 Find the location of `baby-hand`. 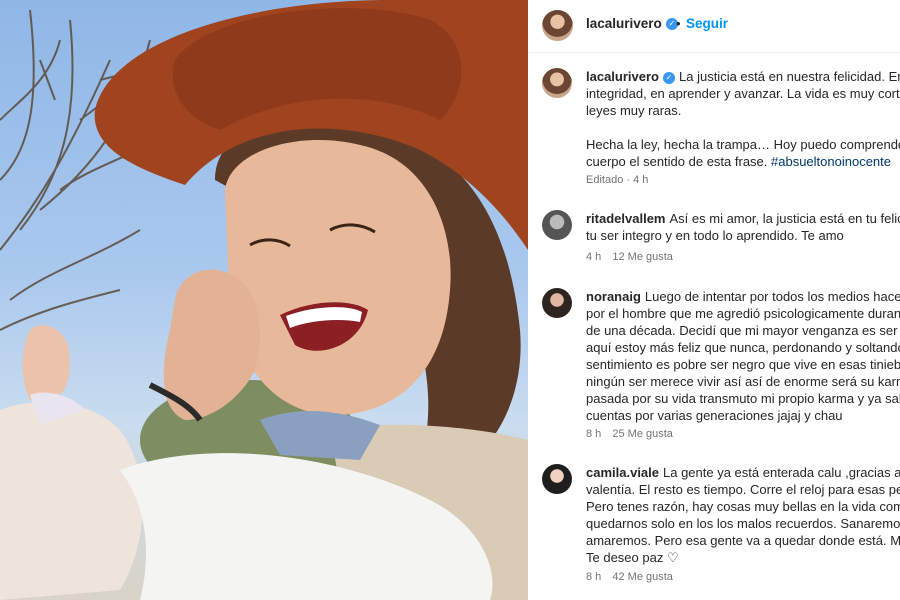

baby-hand is located at coordinates (46, 362).